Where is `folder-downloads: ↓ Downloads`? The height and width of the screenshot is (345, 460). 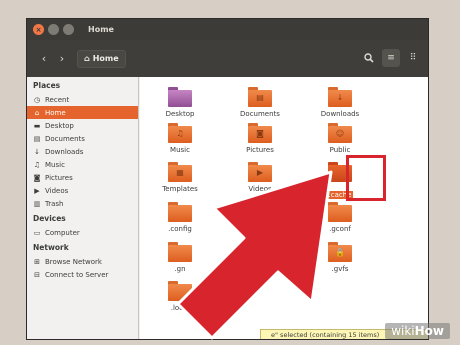 folder-downloads: ↓ Downloads is located at coordinates (340, 102).